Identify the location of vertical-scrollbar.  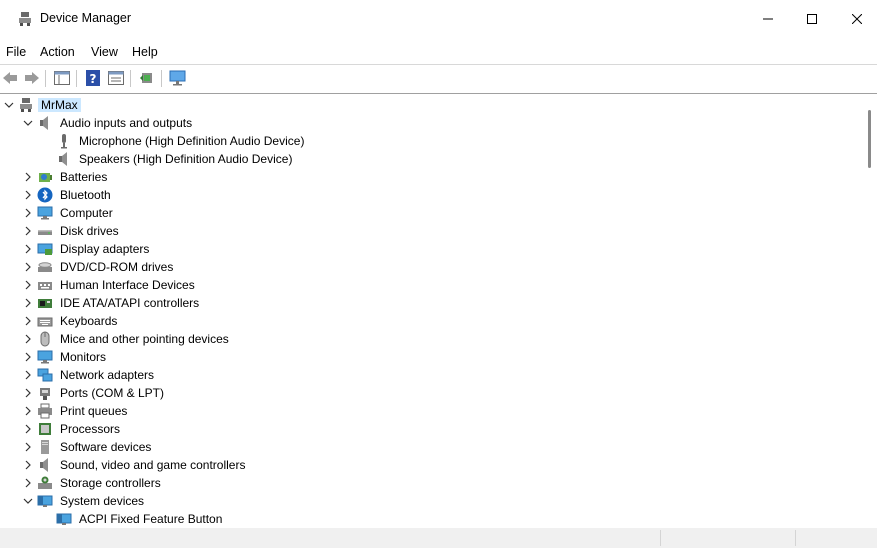
(869, 311).